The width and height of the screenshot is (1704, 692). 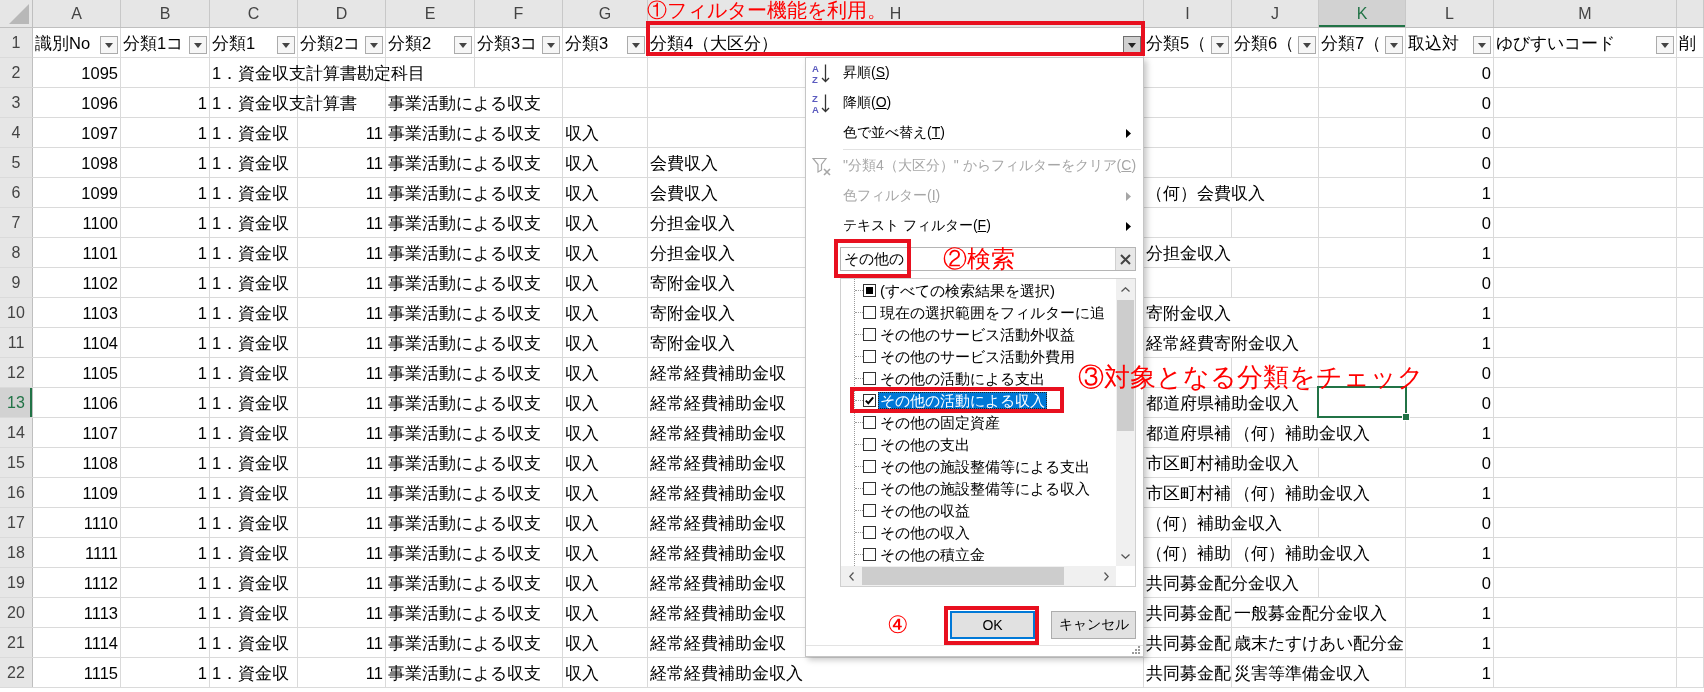 What do you see at coordinates (16, 612) in the screenshot?
I see `row-header: 20` at bounding box center [16, 612].